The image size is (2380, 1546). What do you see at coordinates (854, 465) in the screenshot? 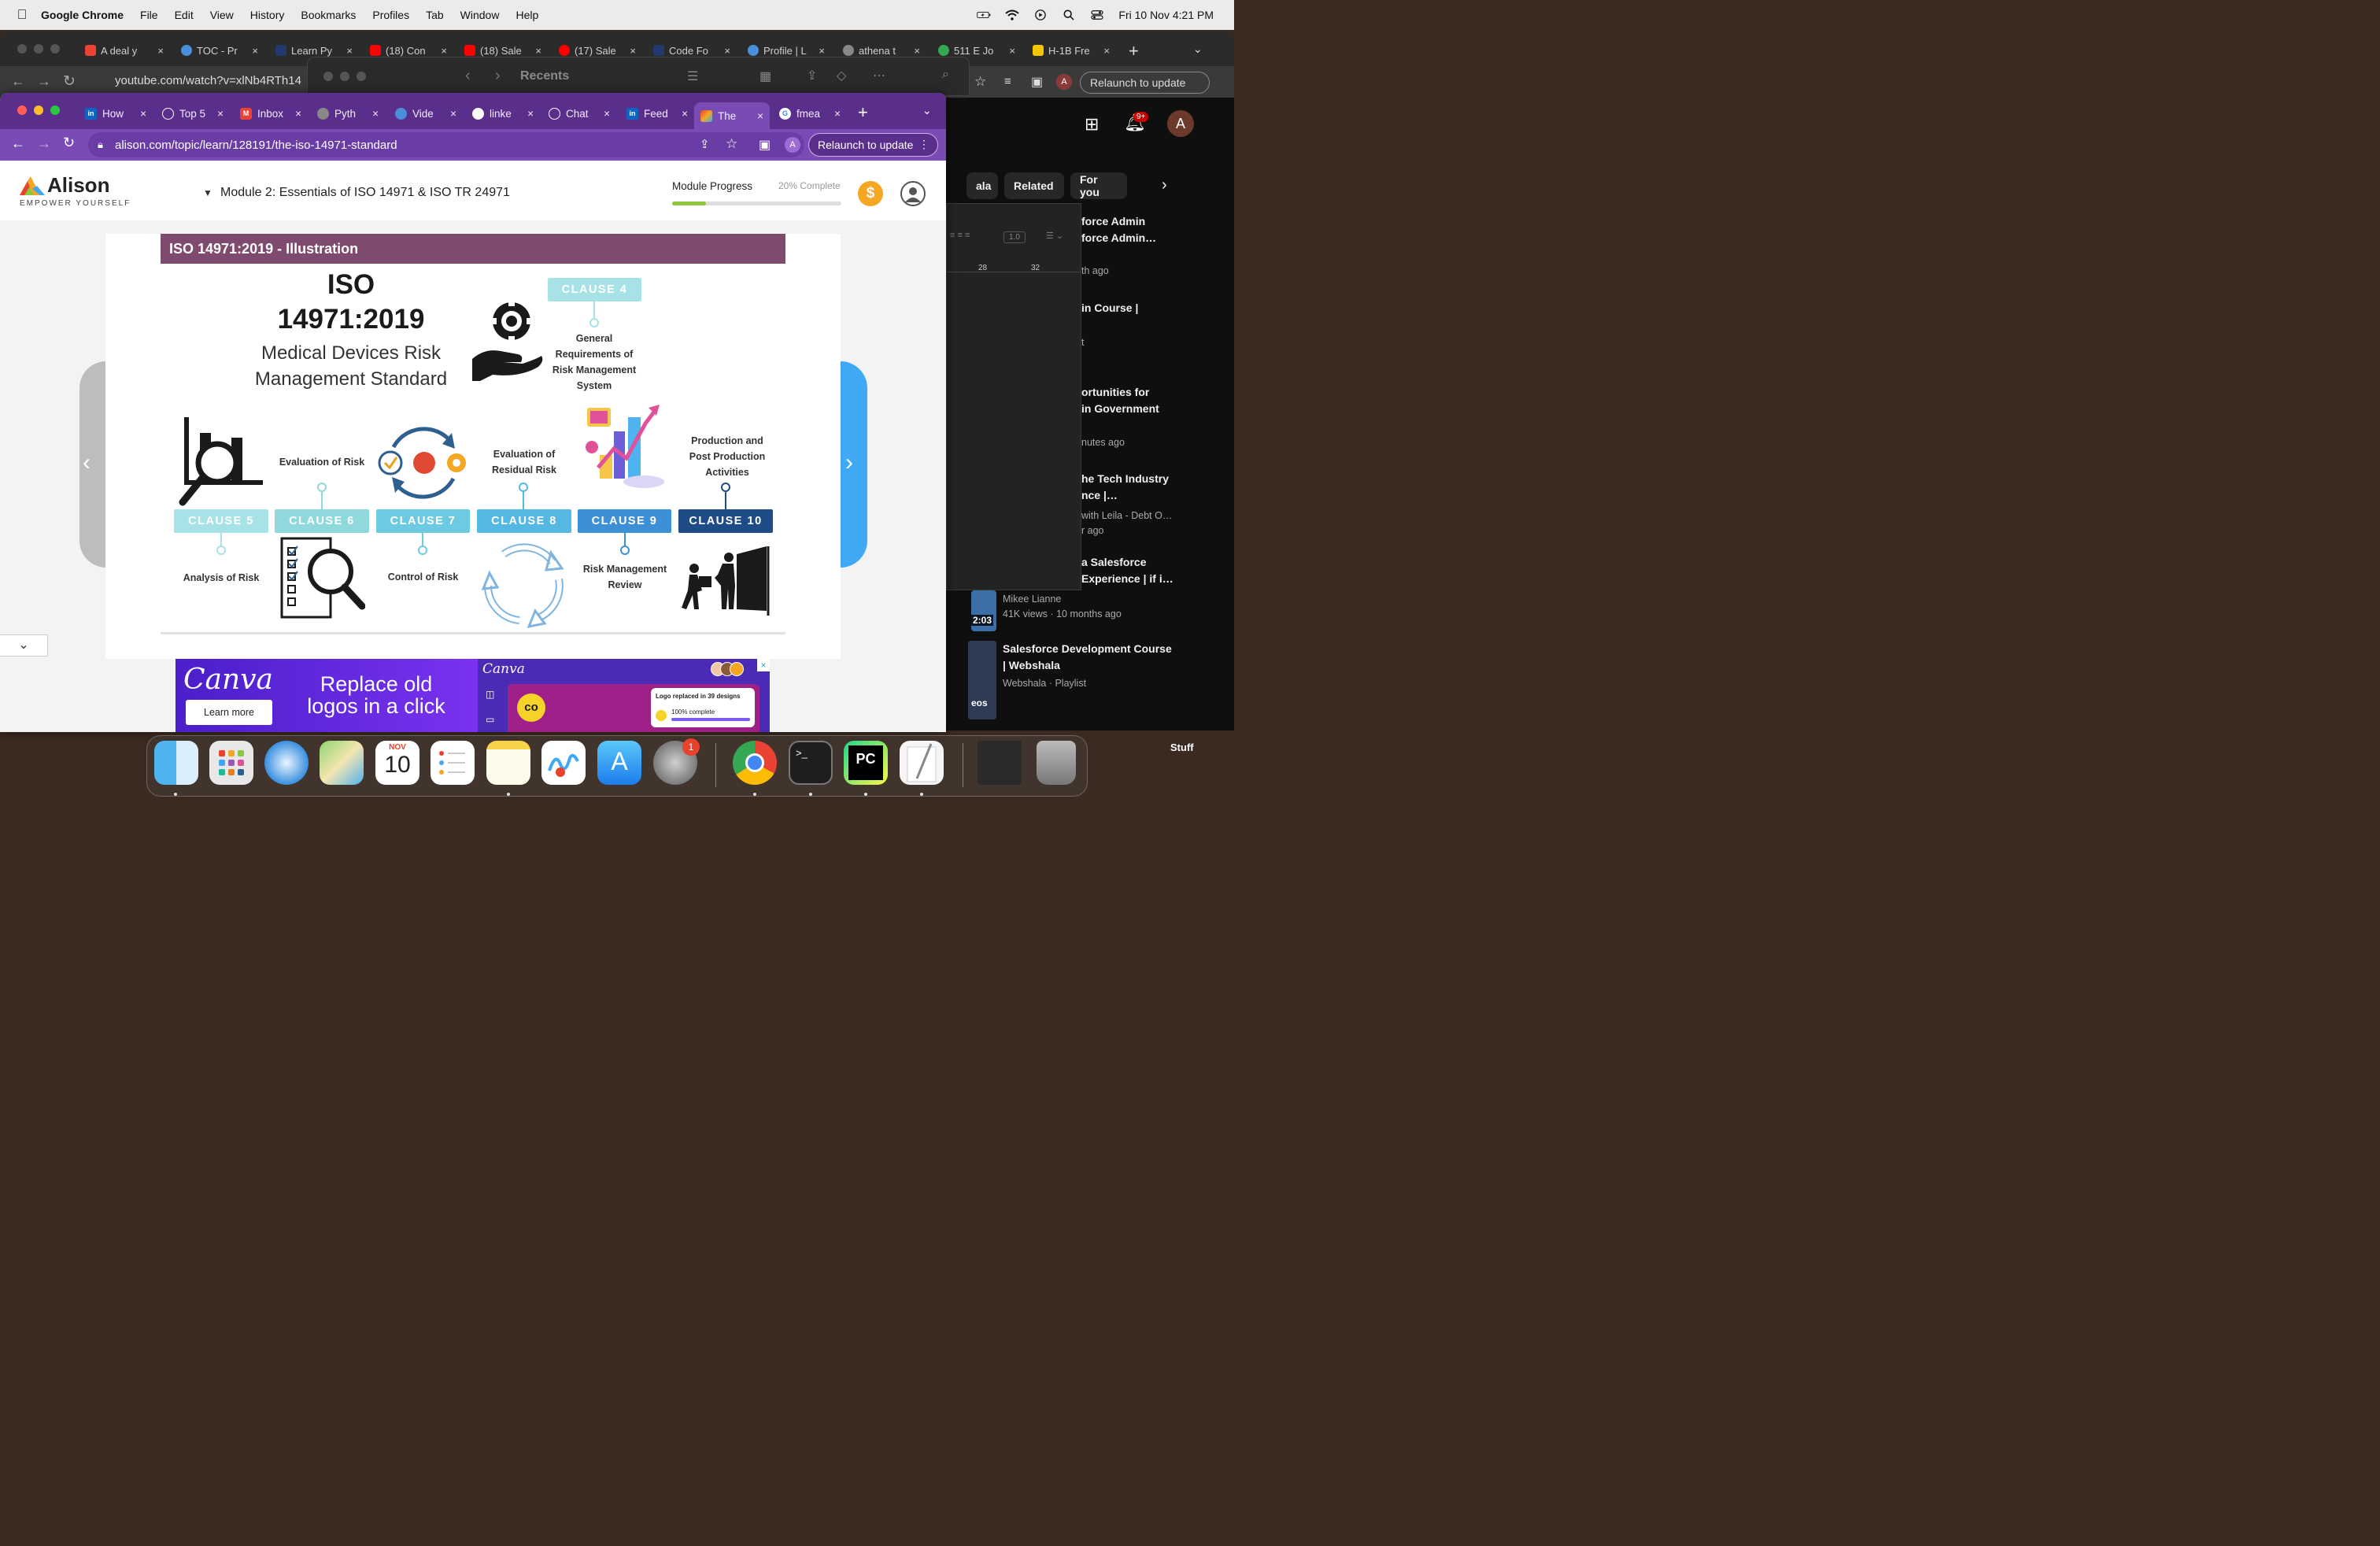
I see `next-slide-button: ›` at bounding box center [854, 465].